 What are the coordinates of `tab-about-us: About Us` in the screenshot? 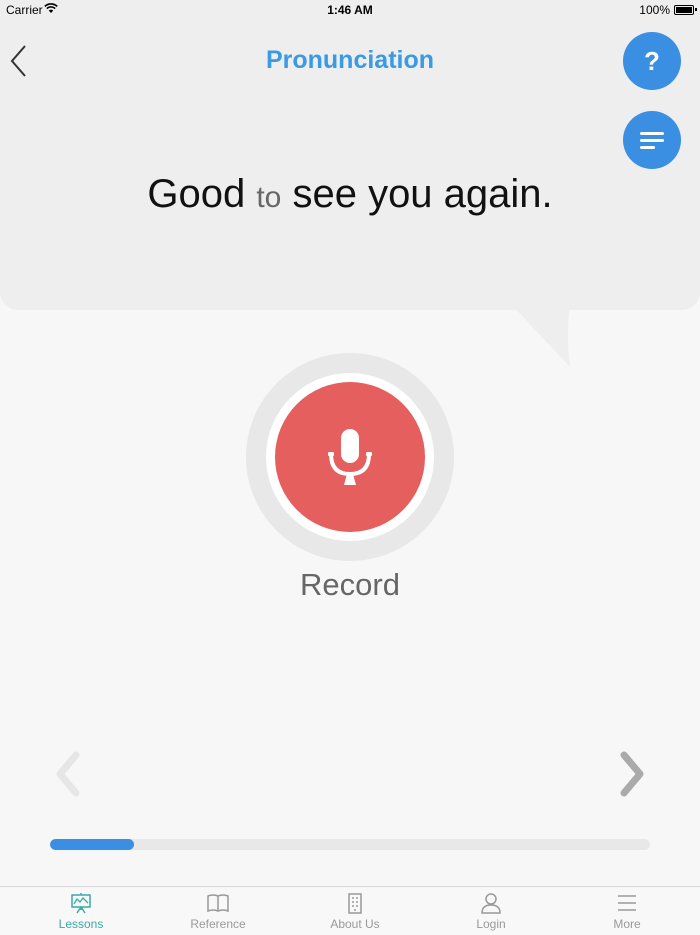 It's located at (355, 911).